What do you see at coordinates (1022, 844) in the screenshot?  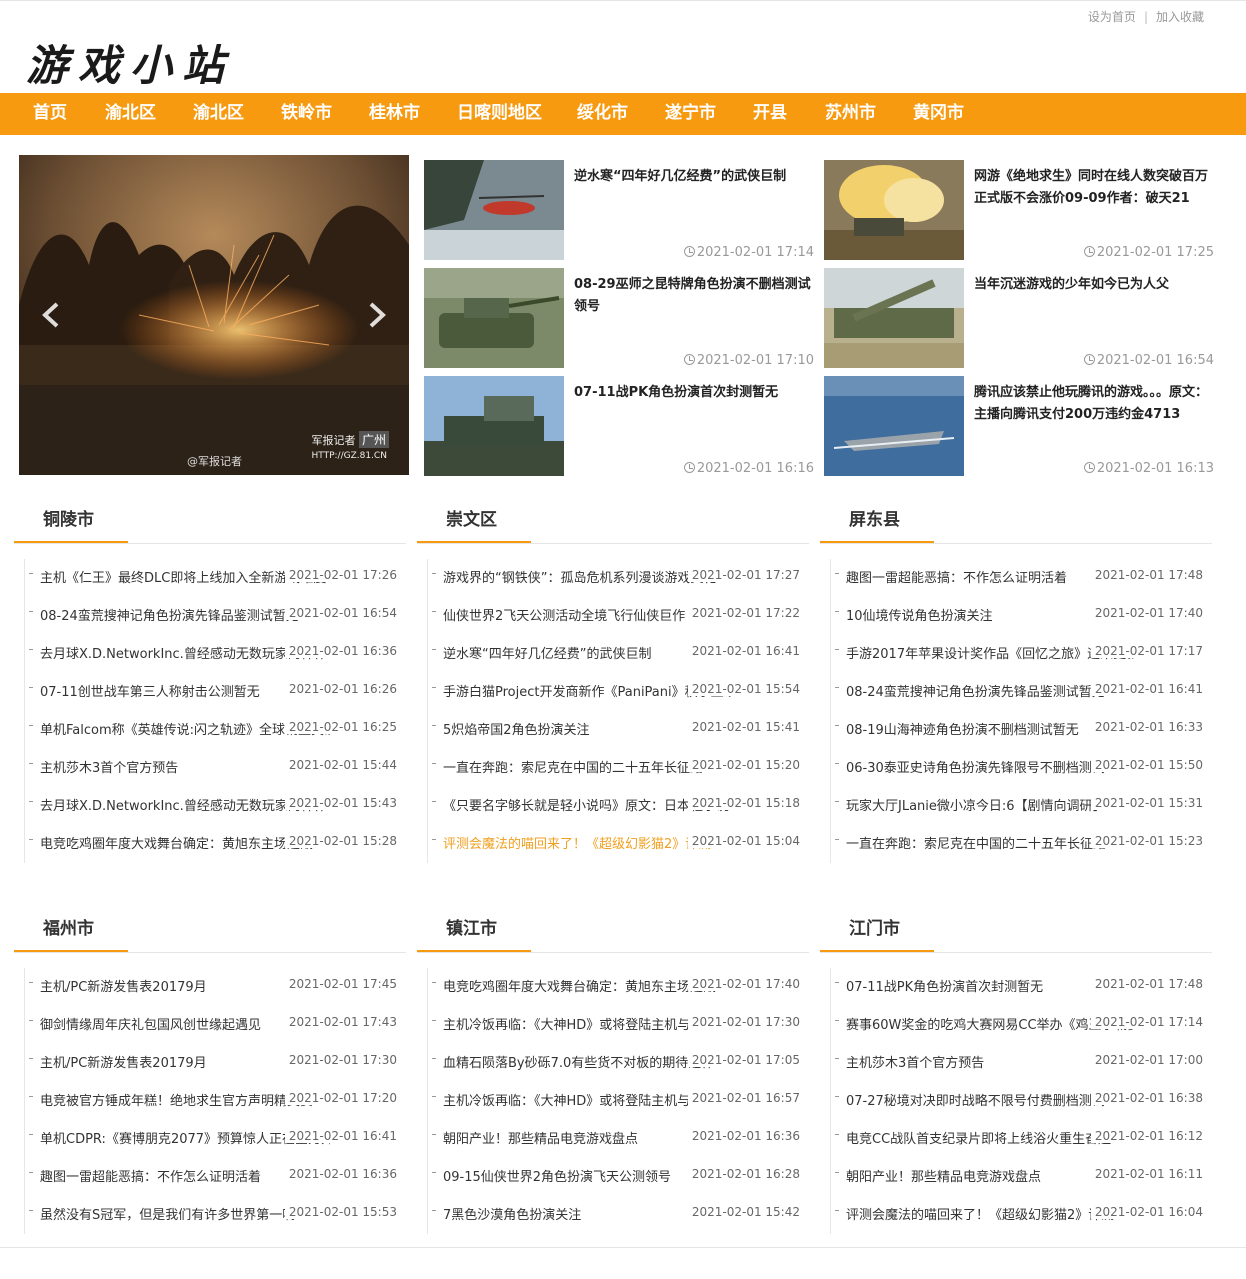 I see `list-item: 一直在奔跑：索尼克在中国的二十五年长征路 2021-02-01 15:23` at bounding box center [1022, 844].